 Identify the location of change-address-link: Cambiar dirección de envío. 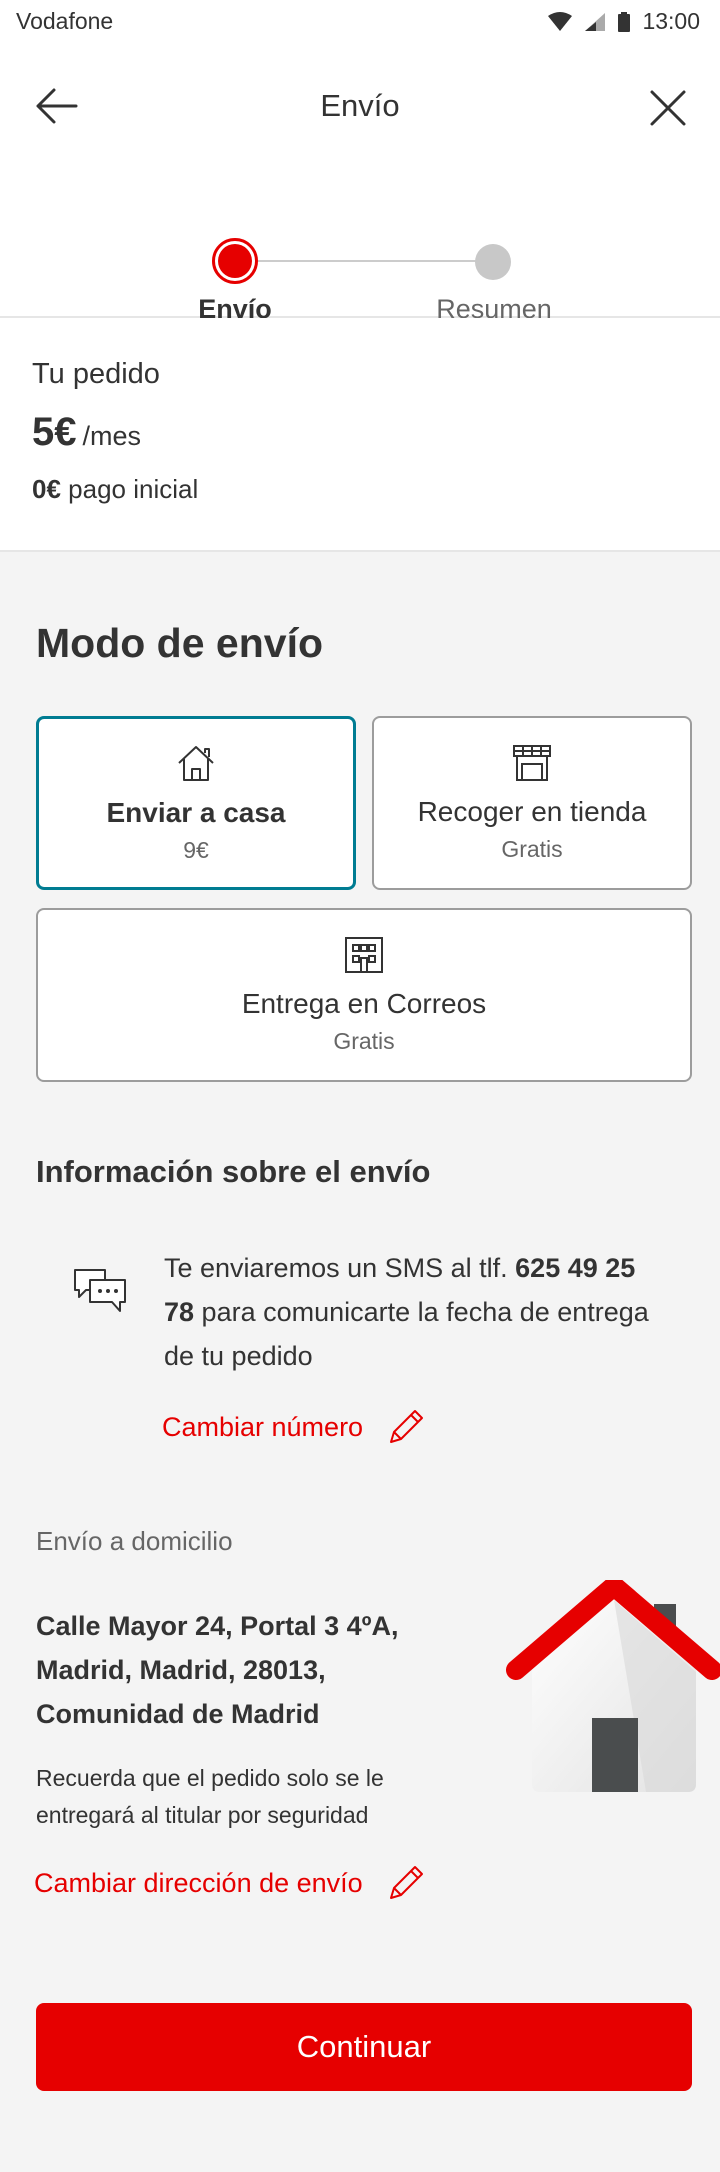
(230, 1883).